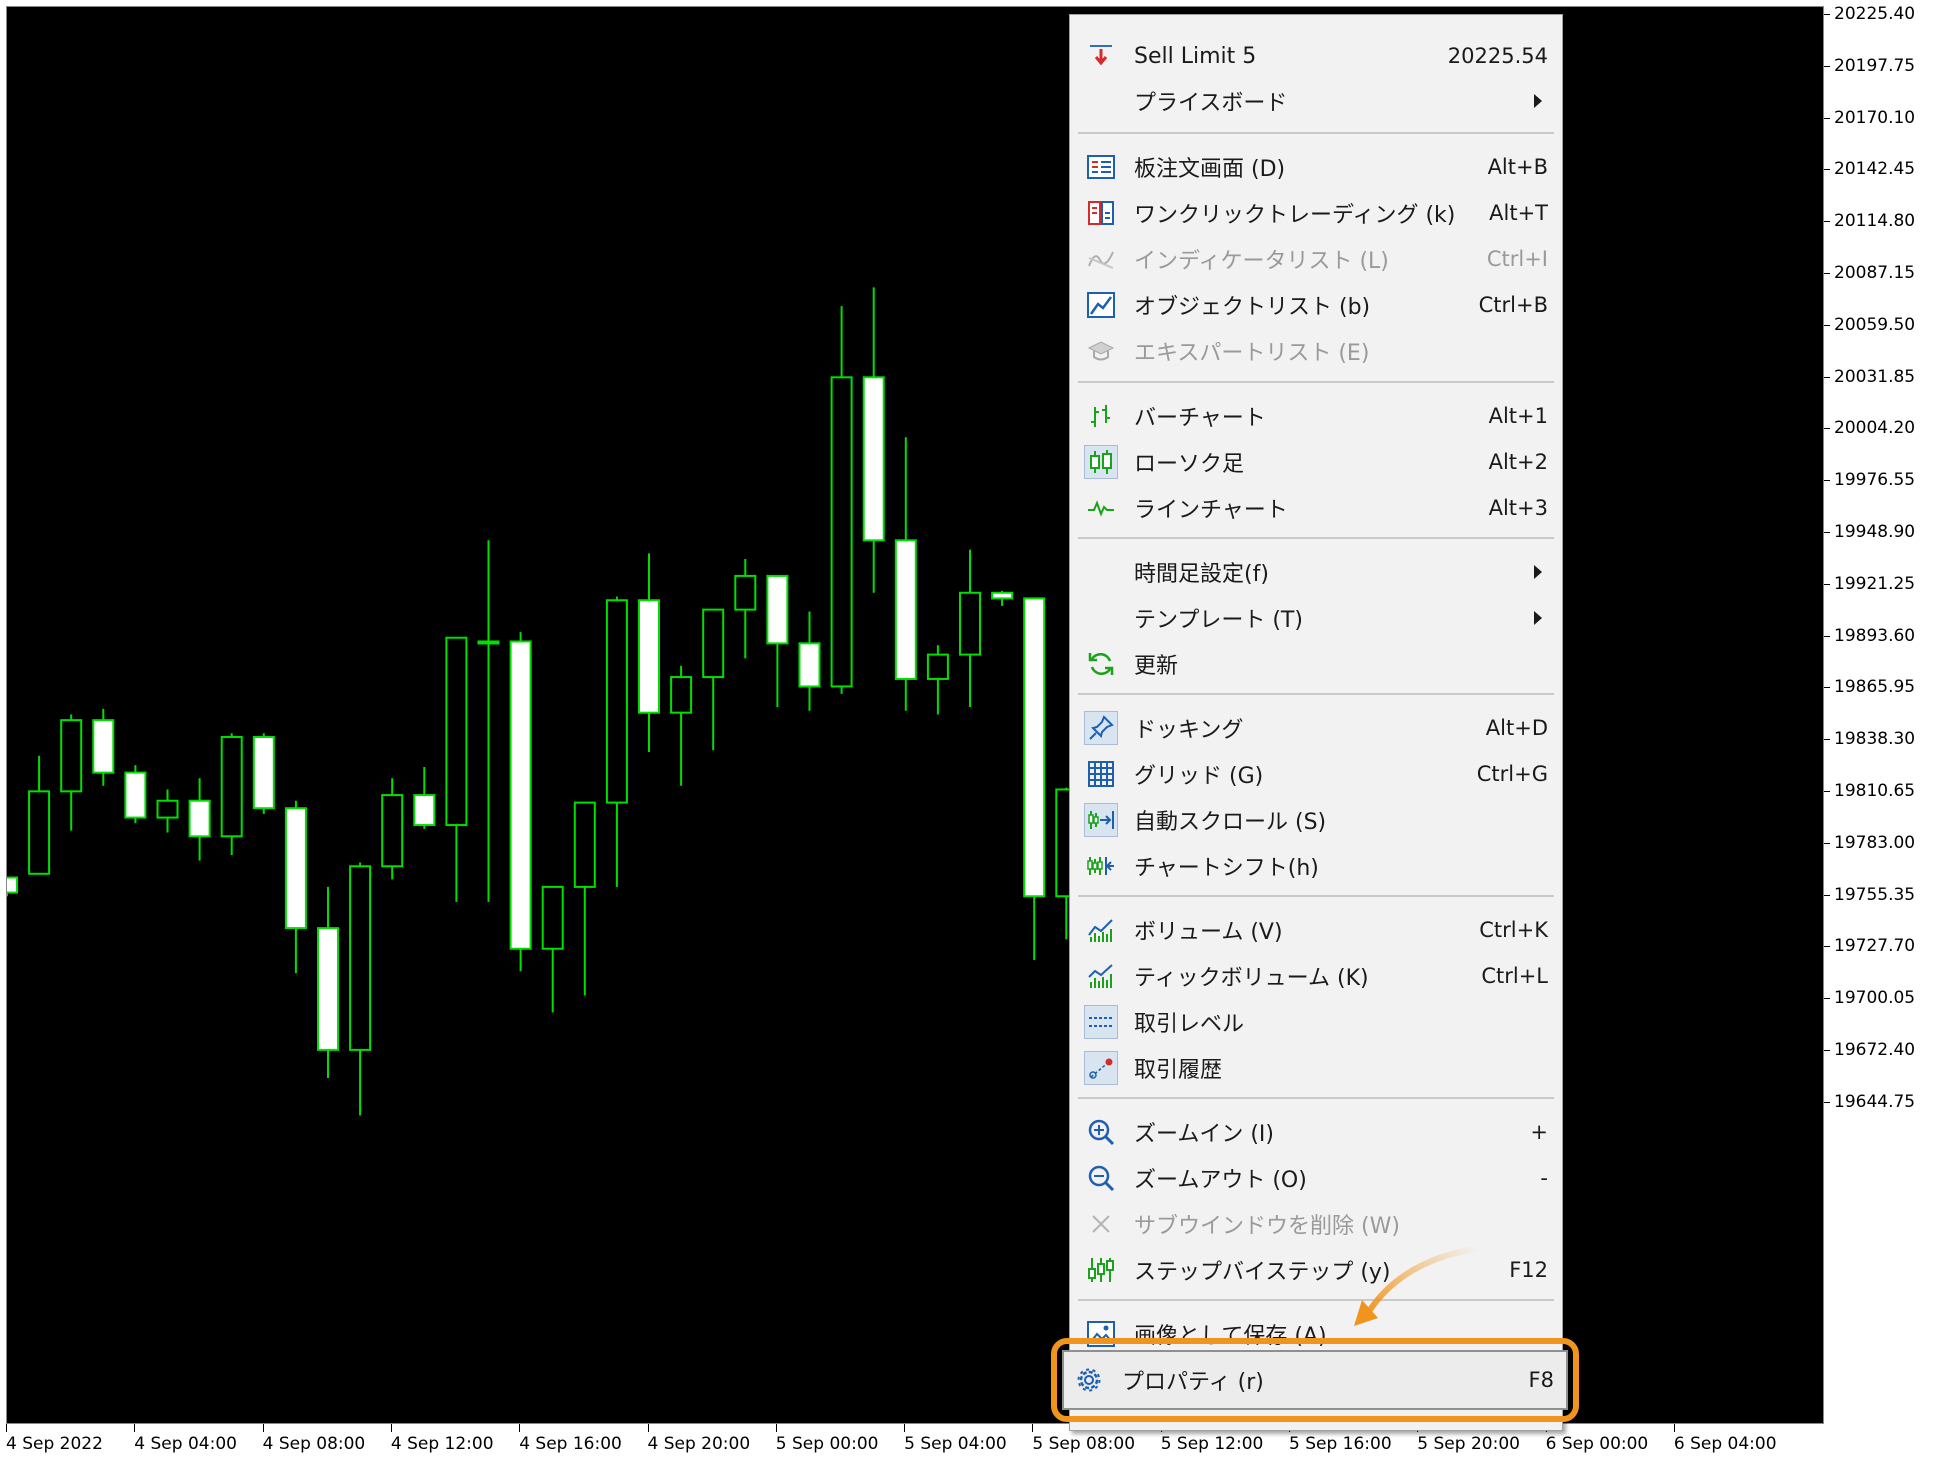  Describe the element at coordinates (1101, 1270) in the screenshot. I see `step-by-step-icon` at that location.